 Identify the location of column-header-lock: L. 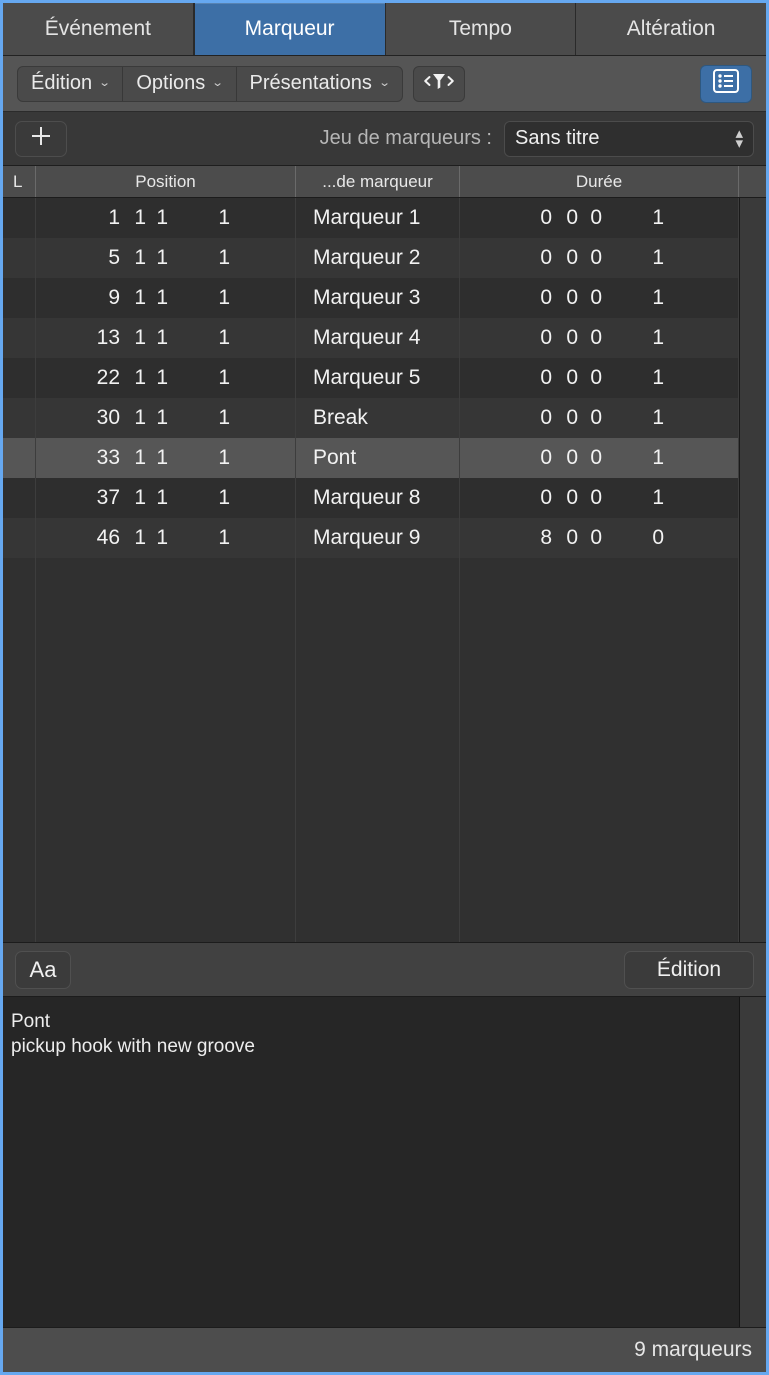
(19, 181).